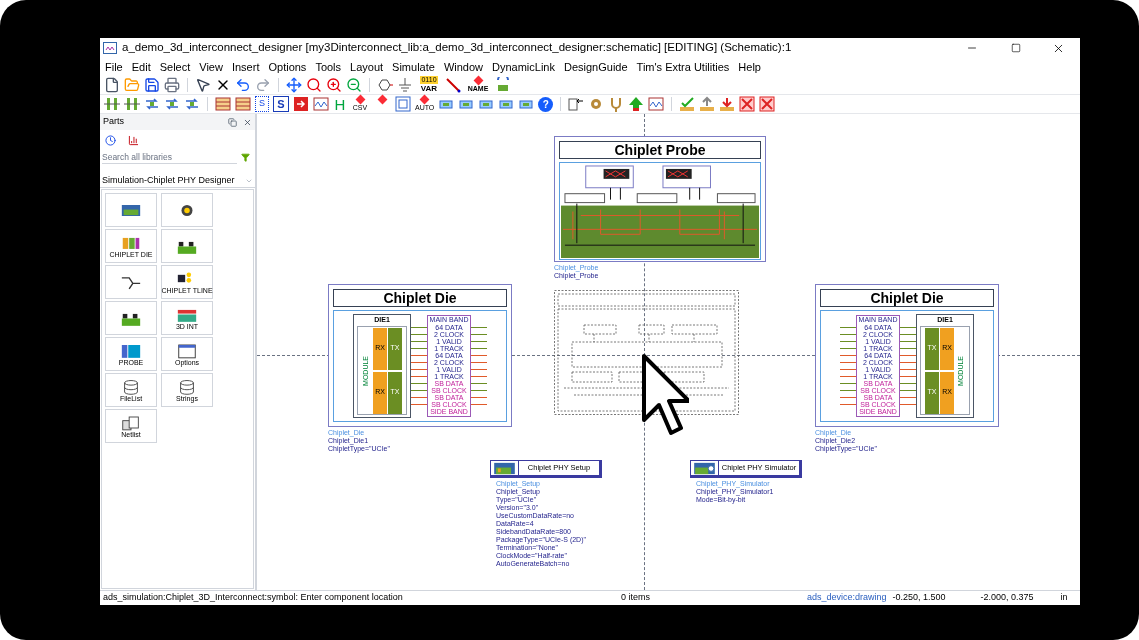 The width and height of the screenshot is (1139, 640). Describe the element at coordinates (328, 67) in the screenshot. I see `menu-item: Tools` at that location.